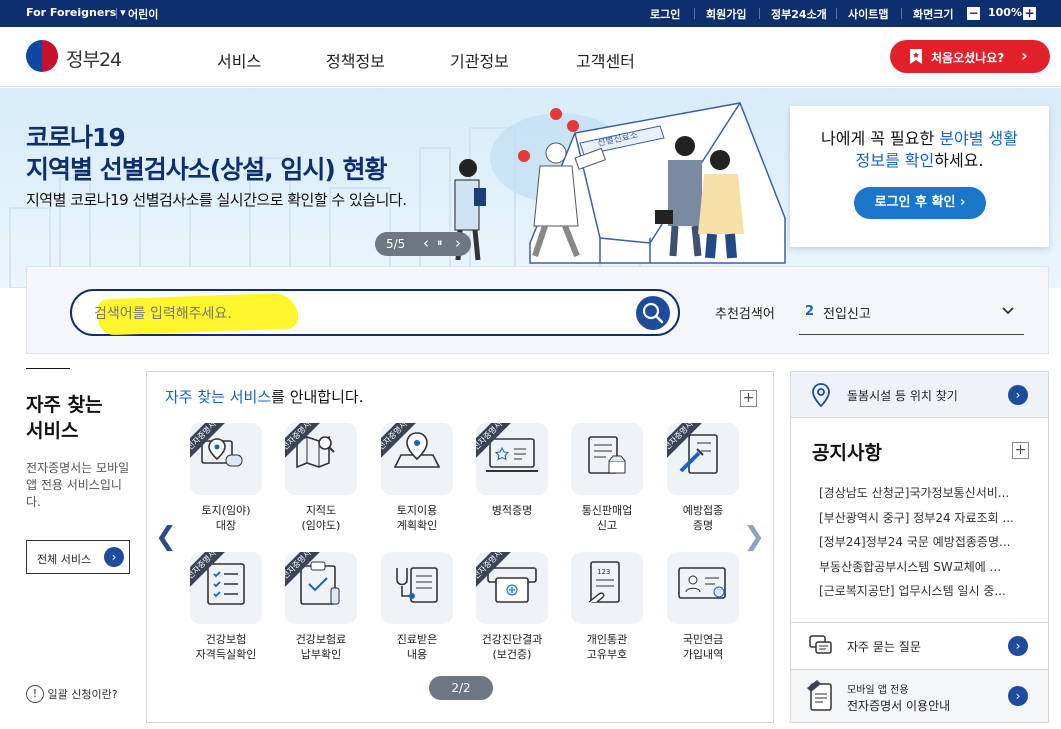  I want to click on screen-size-label: 화면크기, so click(933, 14).